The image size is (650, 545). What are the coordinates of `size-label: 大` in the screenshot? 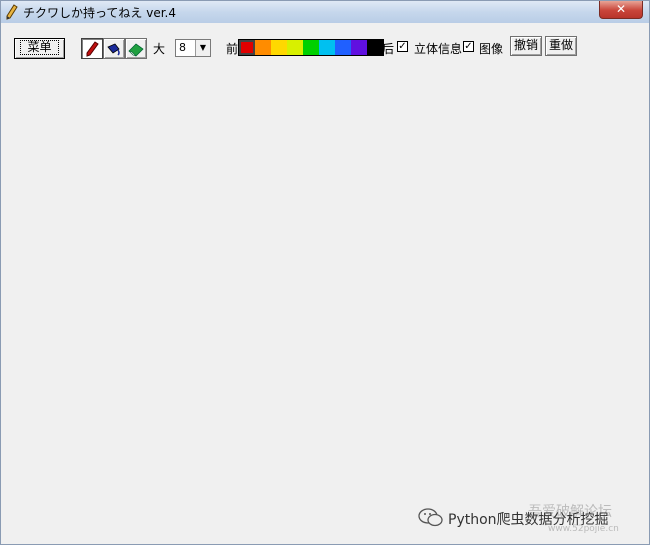 It's located at (159, 49).